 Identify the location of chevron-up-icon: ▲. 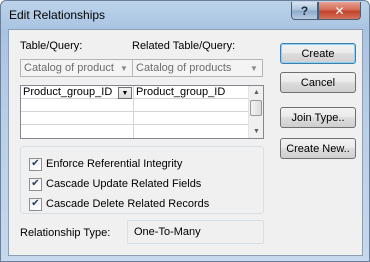
(256, 92).